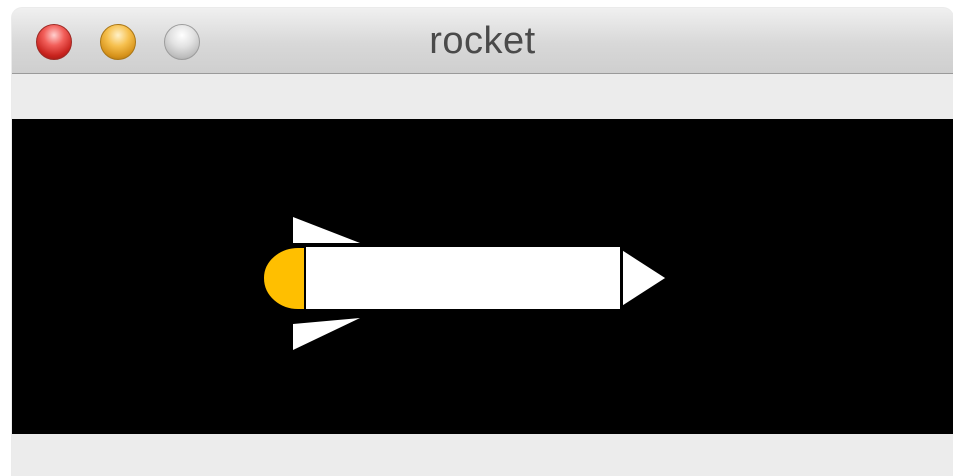  I want to click on rocket, so click(465, 283).